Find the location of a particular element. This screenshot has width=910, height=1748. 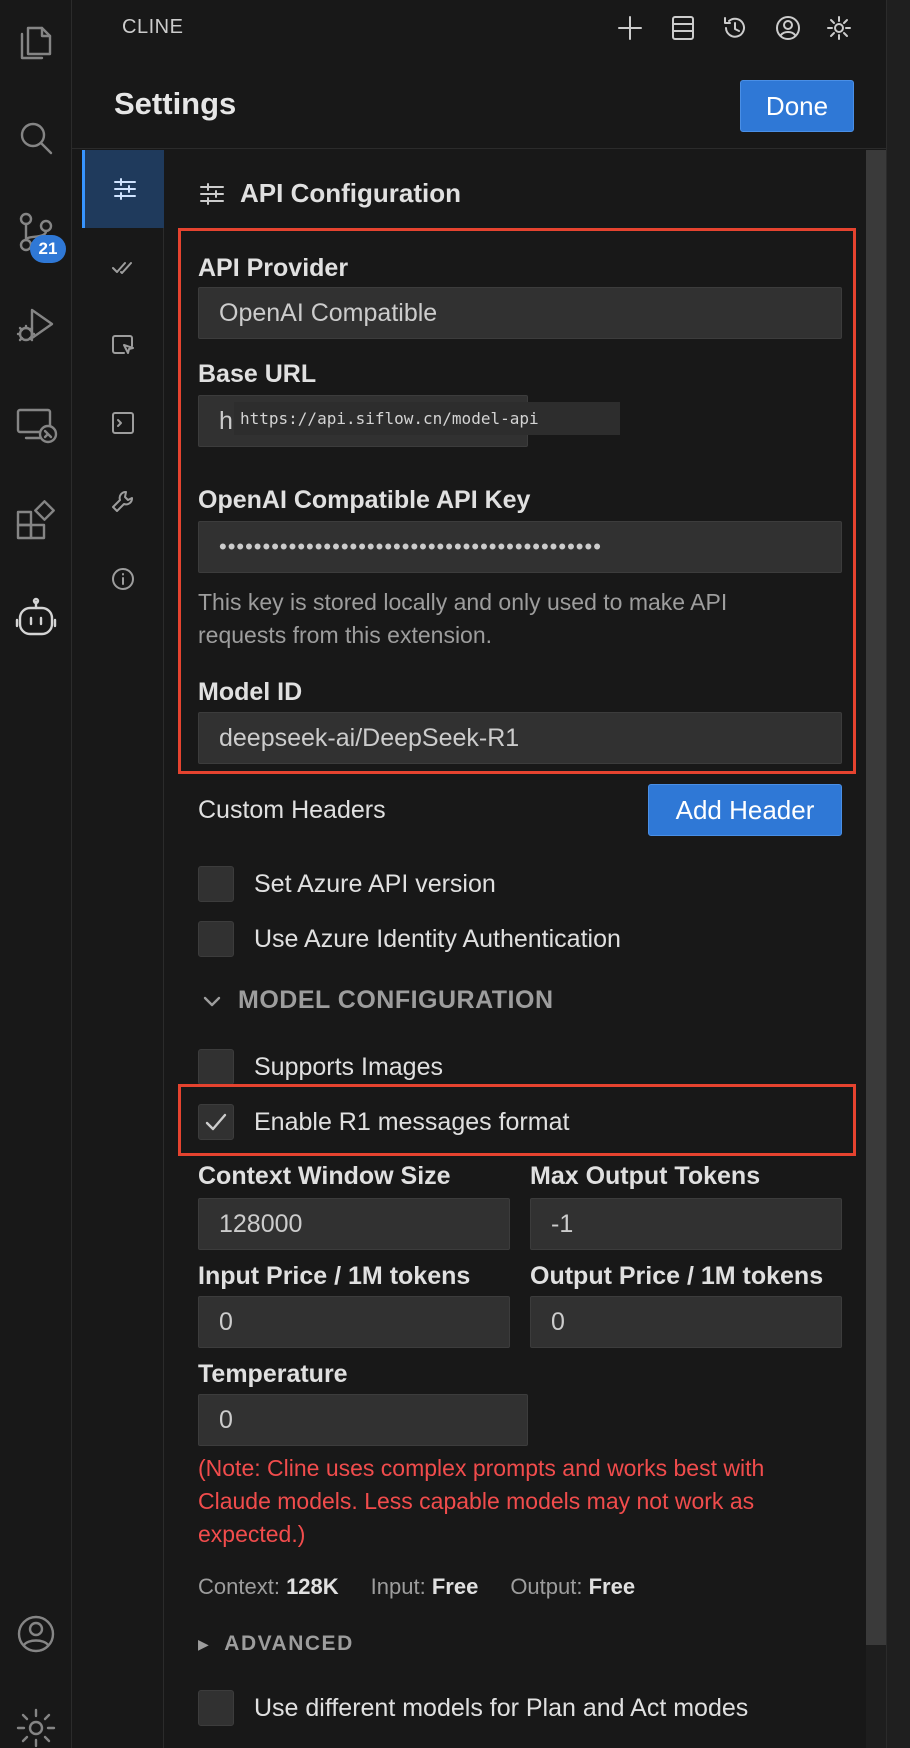

tab-about is located at coordinates (123, 579).